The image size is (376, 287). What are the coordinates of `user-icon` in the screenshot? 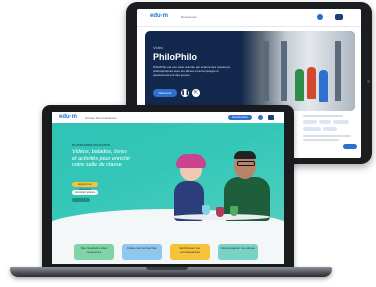 It's located at (260, 117).